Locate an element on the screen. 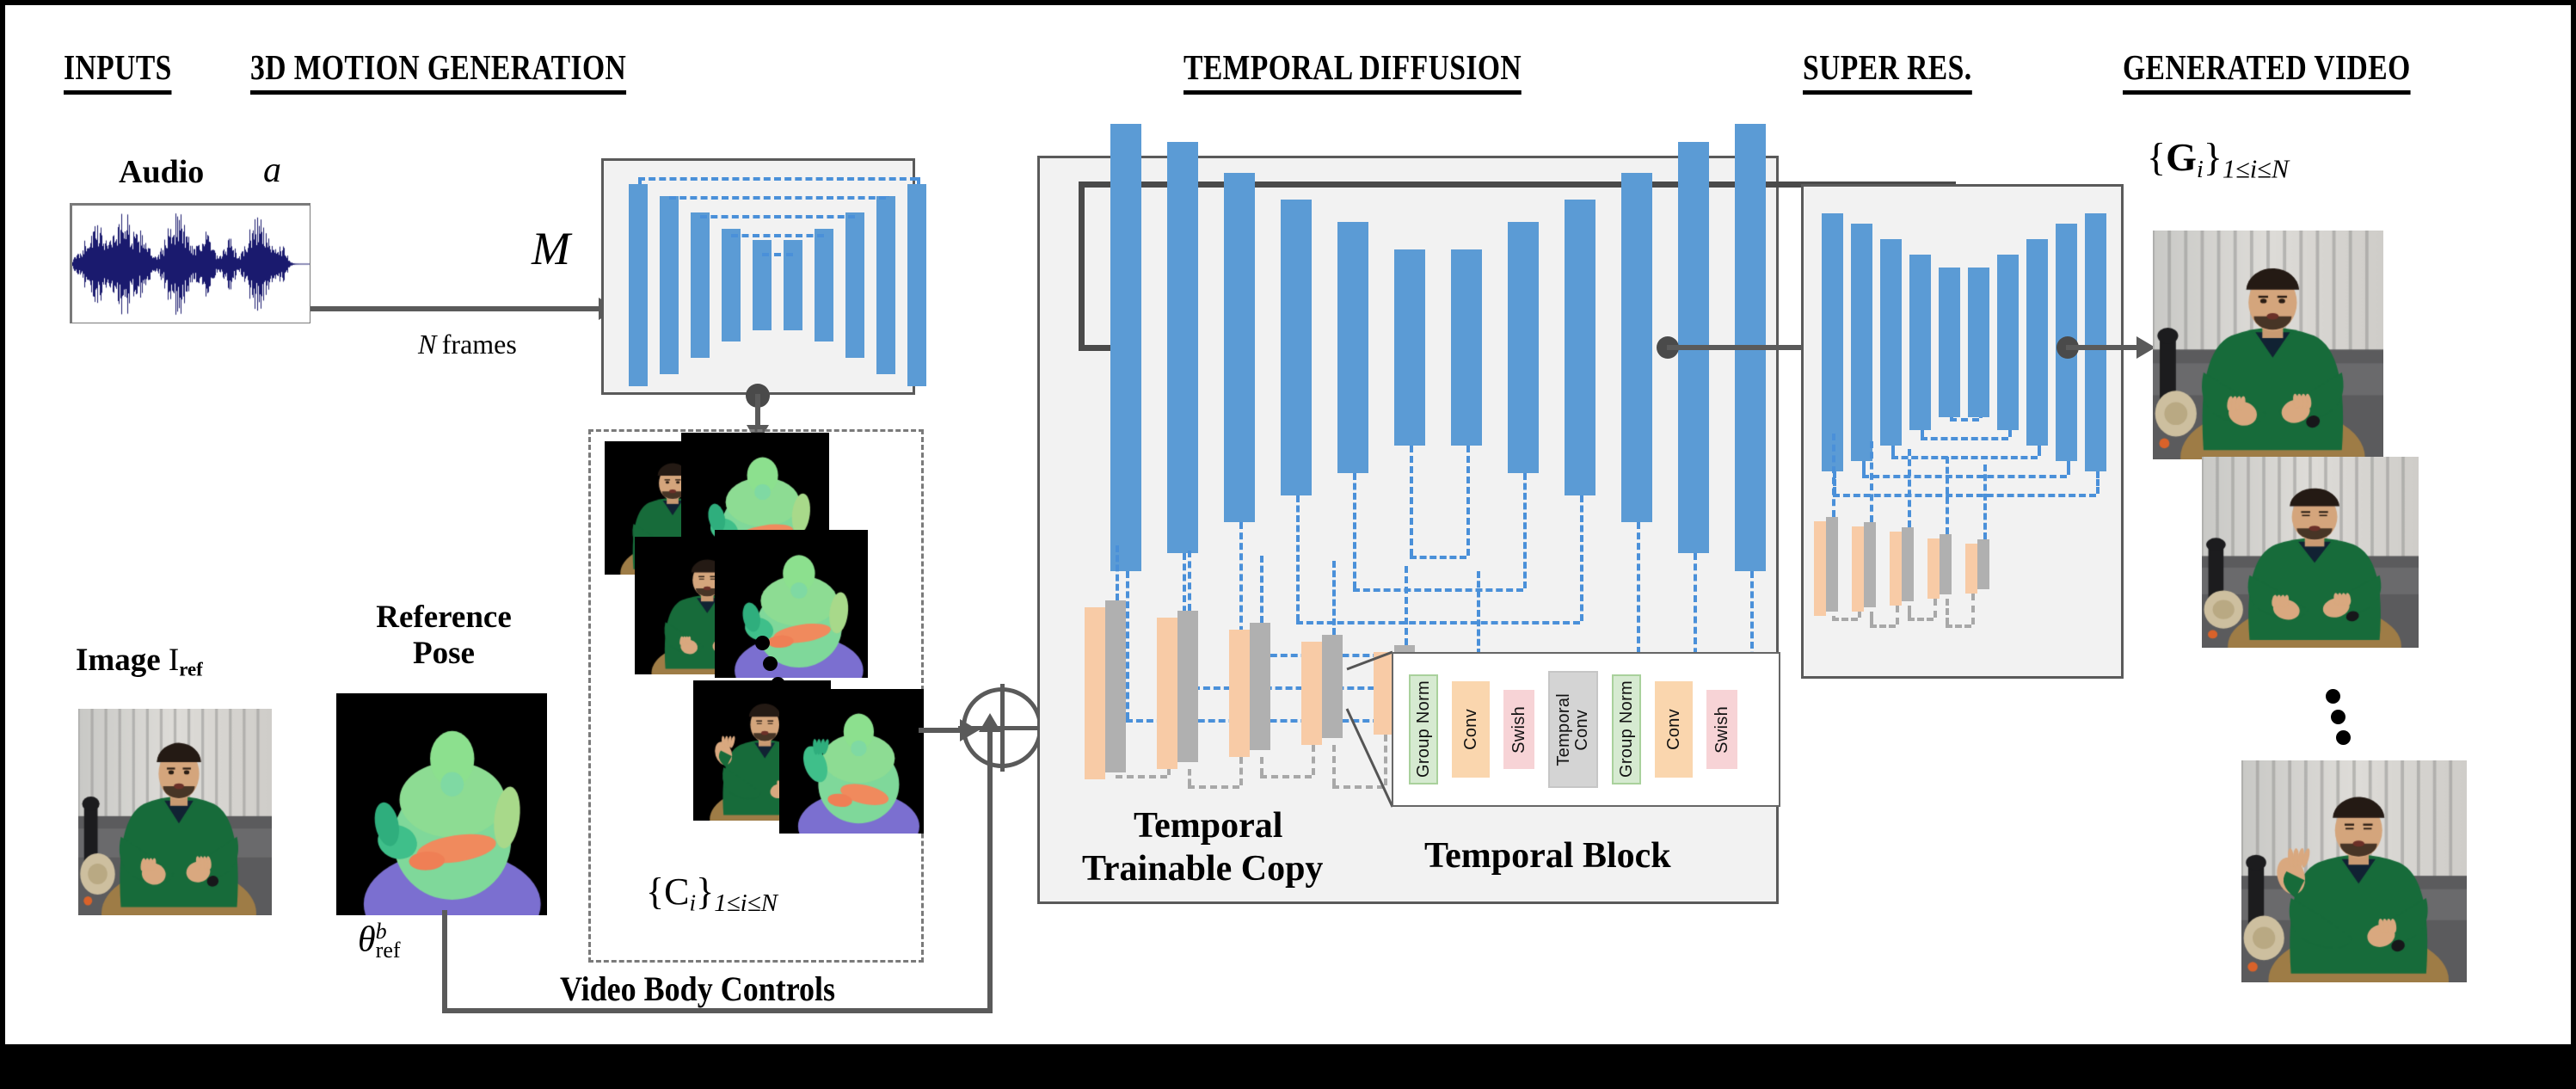  section-header-diffusion: TEMPORAL DIFFUSION is located at coordinates (1352, 70).